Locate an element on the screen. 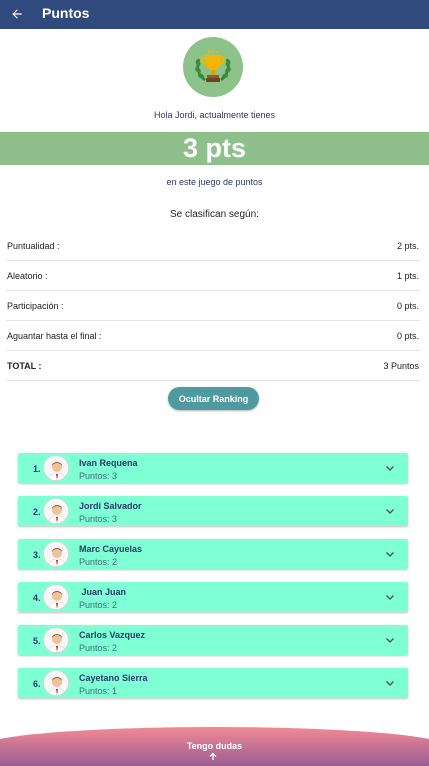  points-value: 3 pts is located at coordinates (214, 148).